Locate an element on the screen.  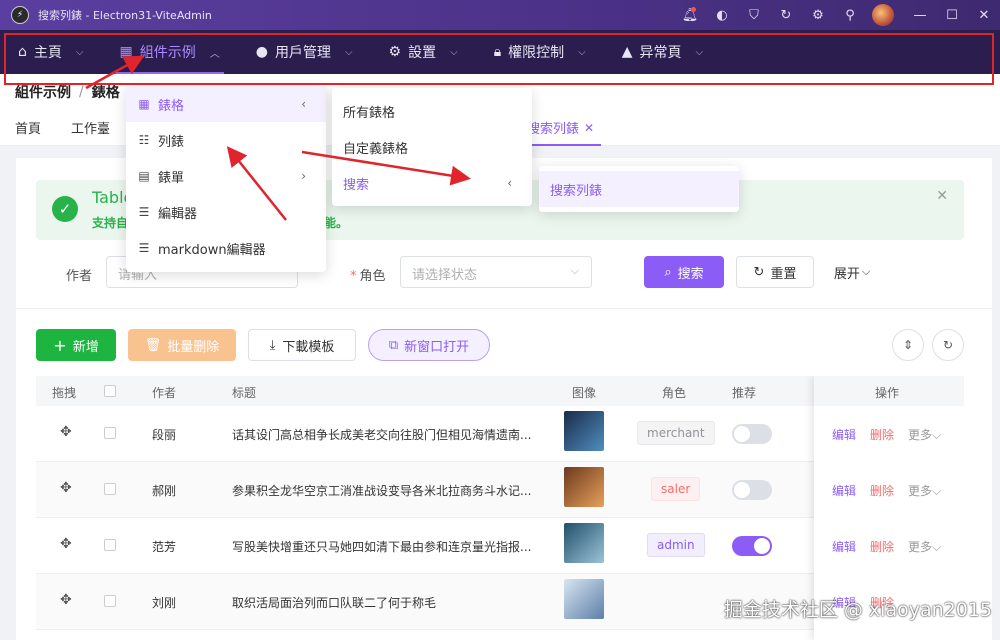
nav-item-home: ⌂ 主頁 ⌵ is located at coordinates (50, 52).